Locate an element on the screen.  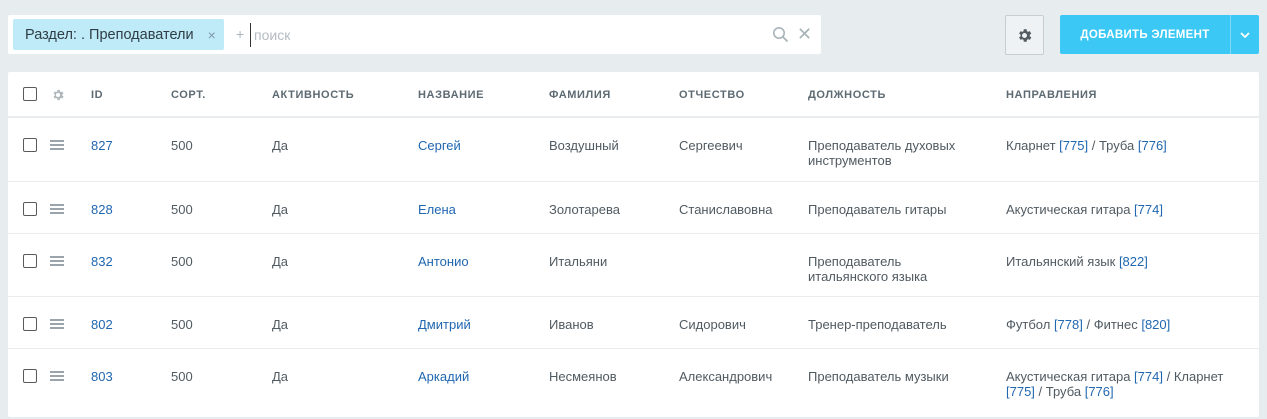
select-all-checkbox is located at coordinates (30, 94).